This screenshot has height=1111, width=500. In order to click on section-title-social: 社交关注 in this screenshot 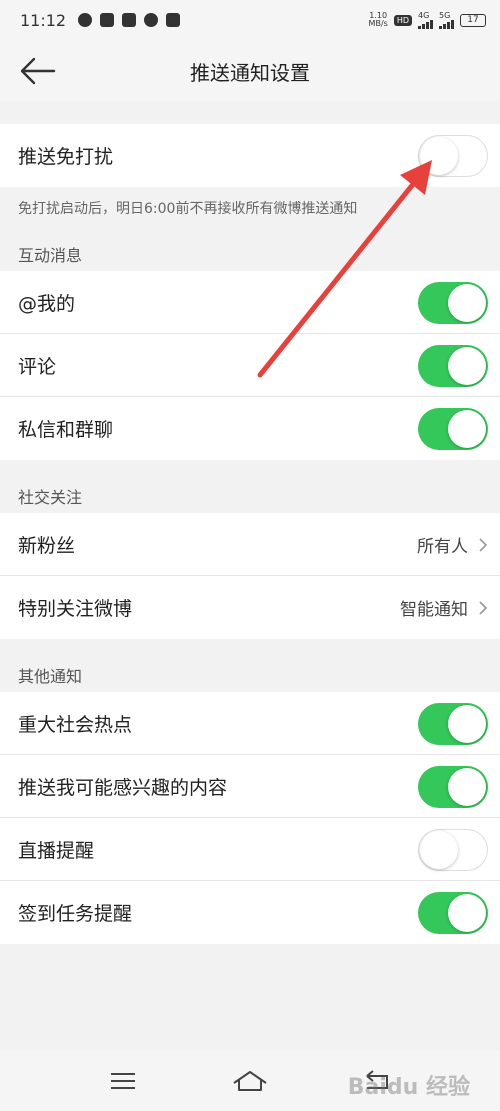, I will do `click(250, 486)`.